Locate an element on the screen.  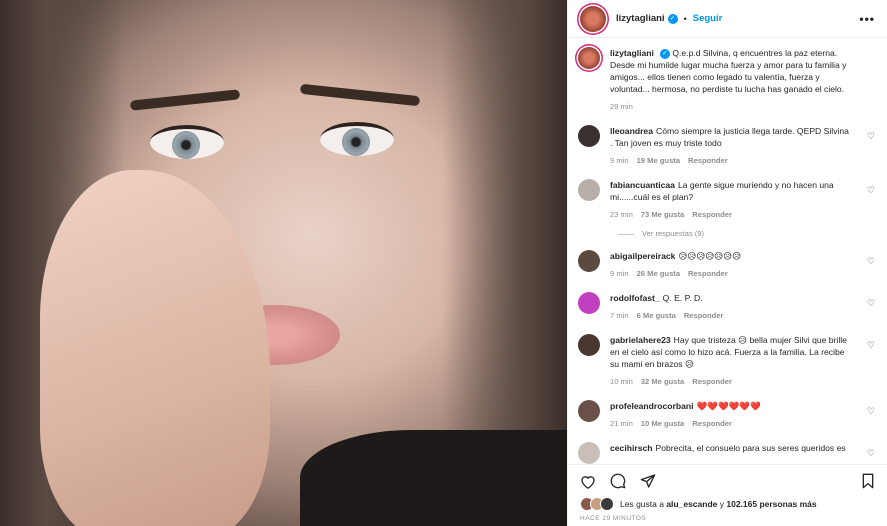
likes-user: alu_escande is located at coordinates (691, 504).